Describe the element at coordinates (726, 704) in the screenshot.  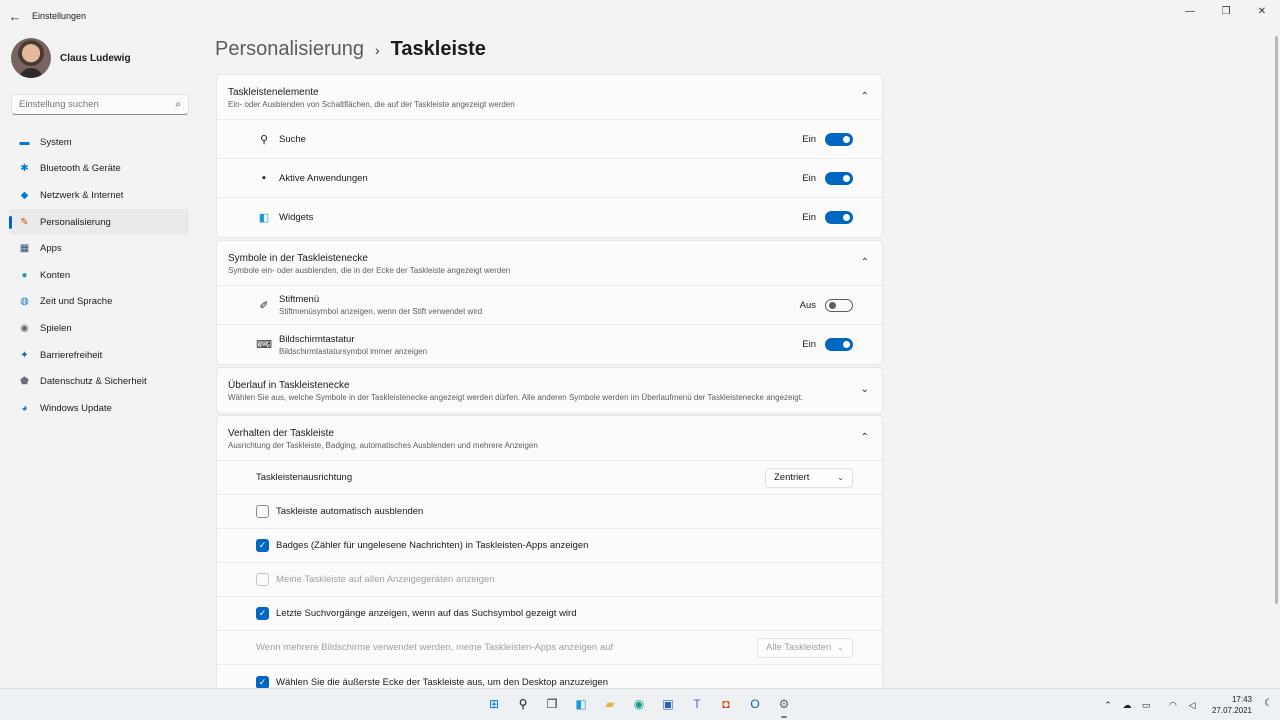
I see `office-icon: ◘` at that location.